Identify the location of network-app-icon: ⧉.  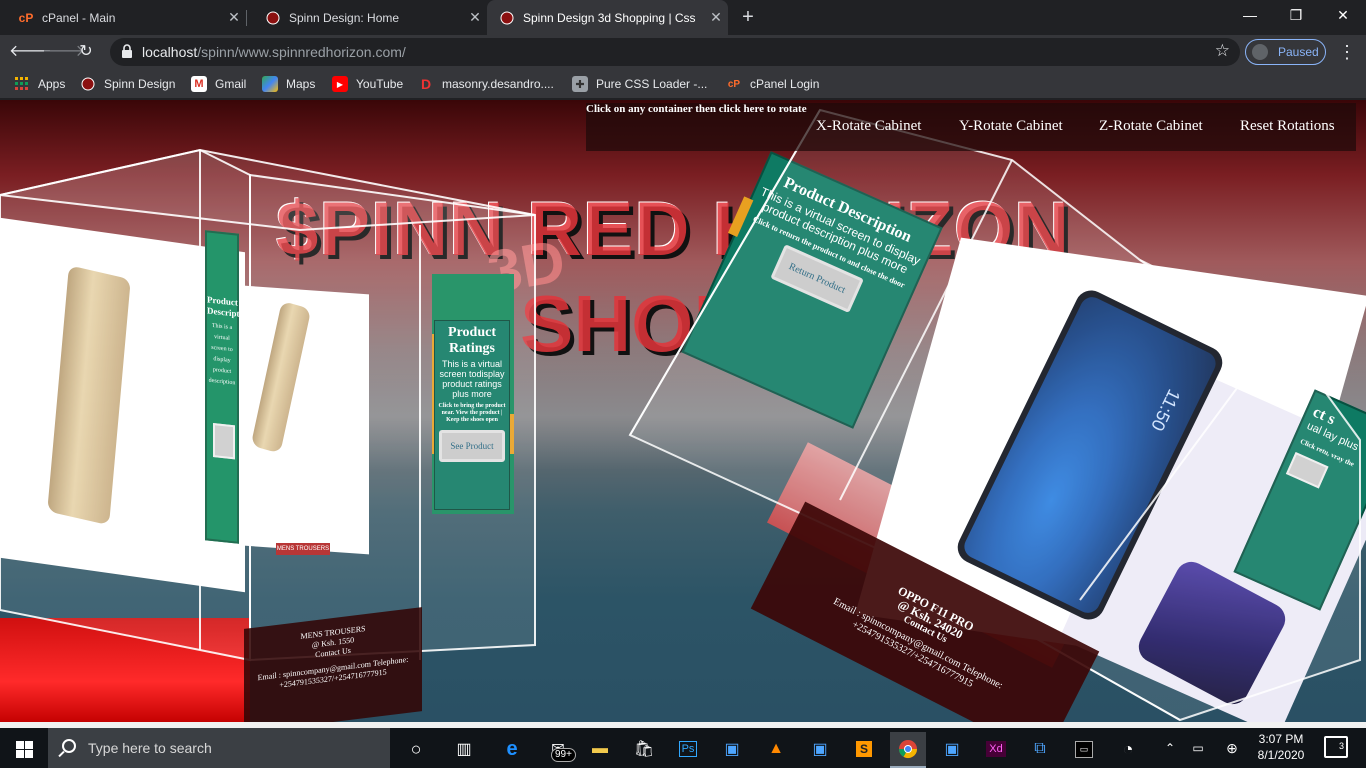
(1040, 749).